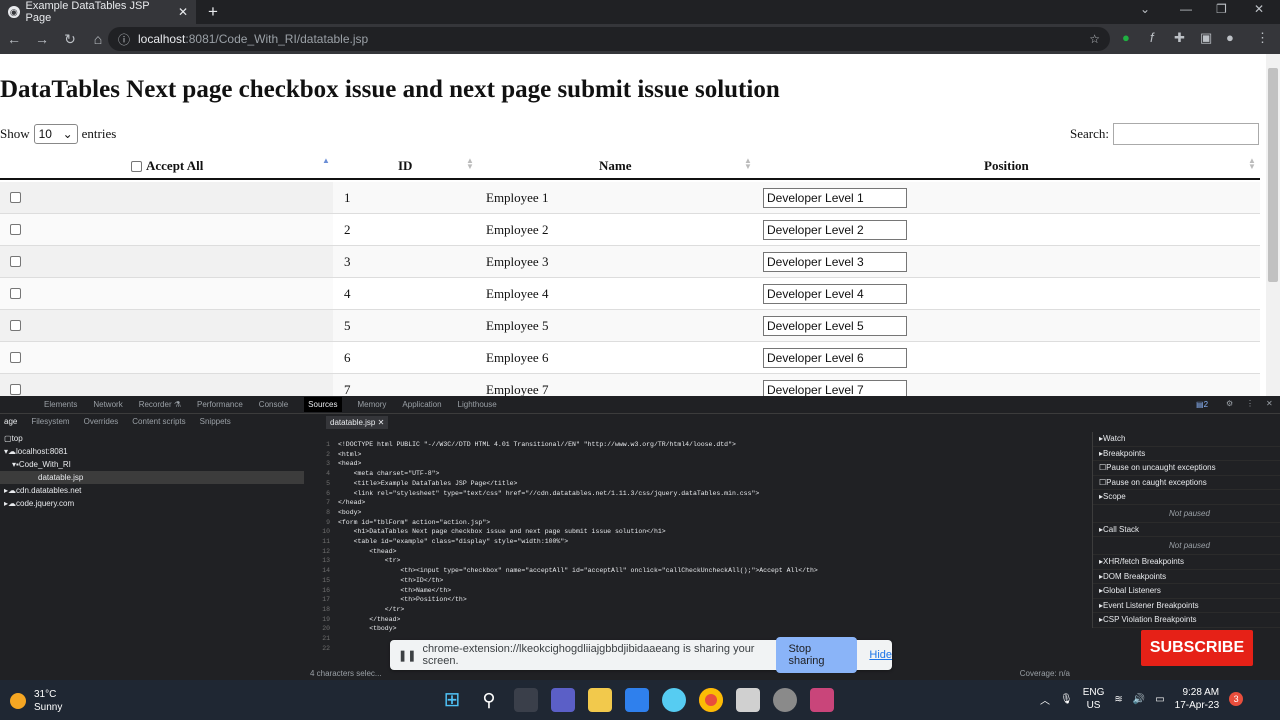 This screenshot has width=1280, height=720. What do you see at coordinates (1186, 530) in the screenshot?
I see `debugger-section: ▸ Call Stack` at bounding box center [1186, 530].